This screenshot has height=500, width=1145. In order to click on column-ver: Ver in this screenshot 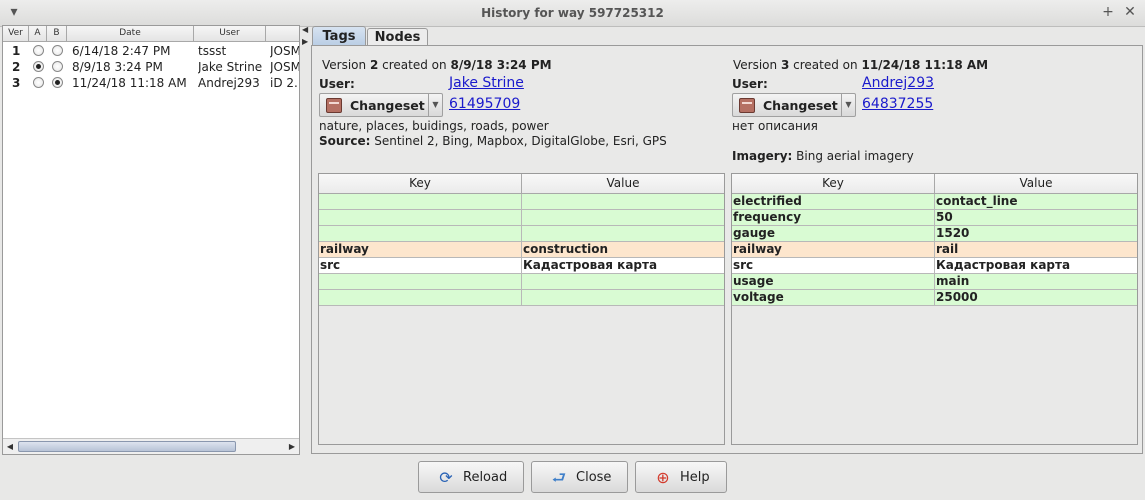, I will do `click(16, 34)`.